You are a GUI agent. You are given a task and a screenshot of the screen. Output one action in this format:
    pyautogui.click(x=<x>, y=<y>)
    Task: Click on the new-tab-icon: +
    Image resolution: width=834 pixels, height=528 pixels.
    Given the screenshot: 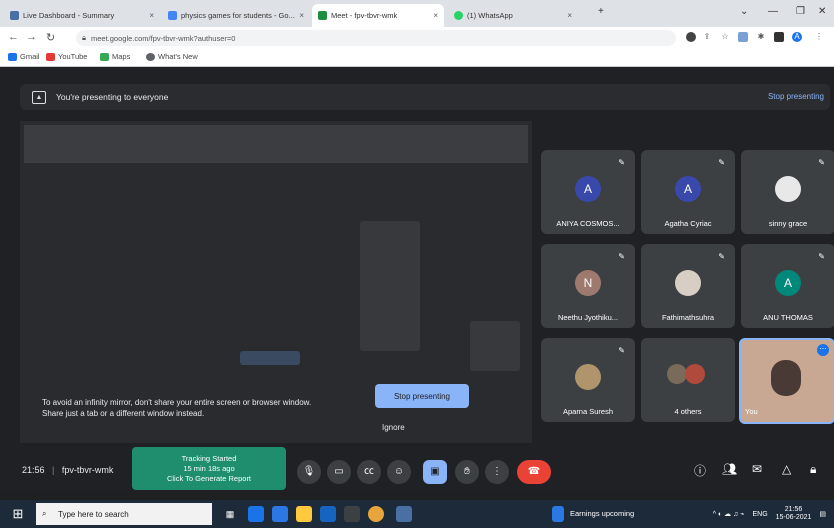 What is the action you would take?
    pyautogui.click(x=601, y=11)
    